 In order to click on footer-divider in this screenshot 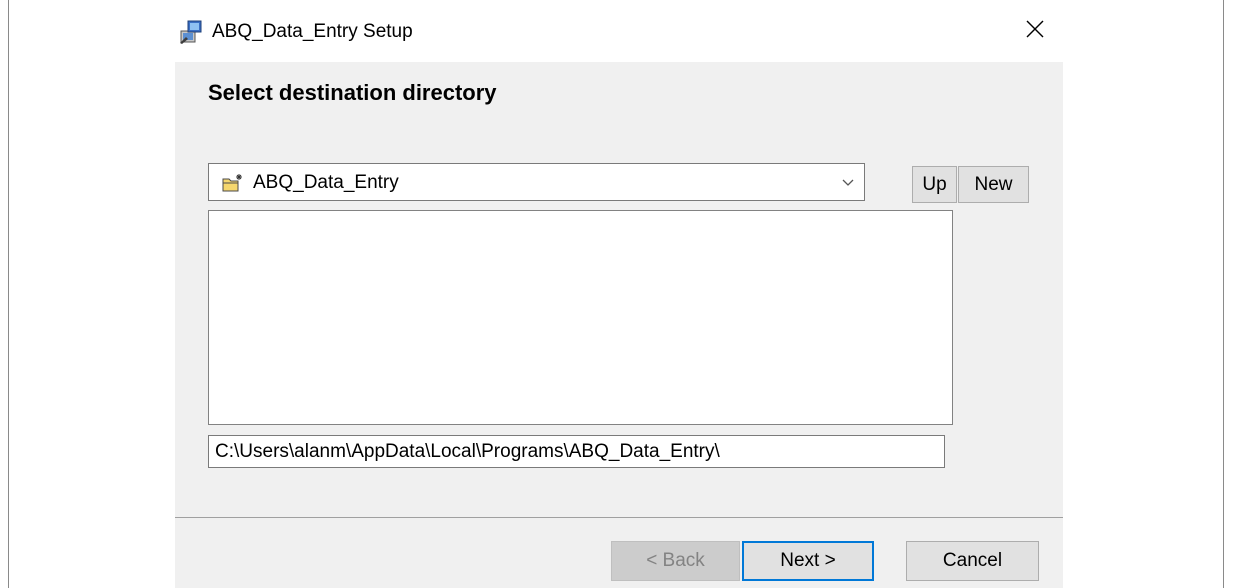, I will do `click(619, 517)`.